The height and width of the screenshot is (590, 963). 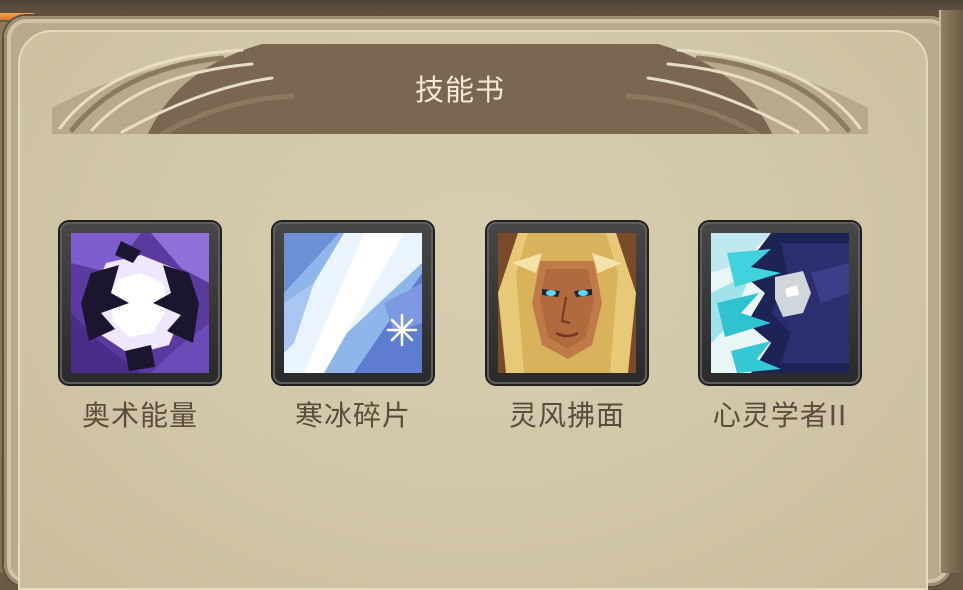 I want to click on skill-label: 寒冰碎片, so click(x=352, y=415).